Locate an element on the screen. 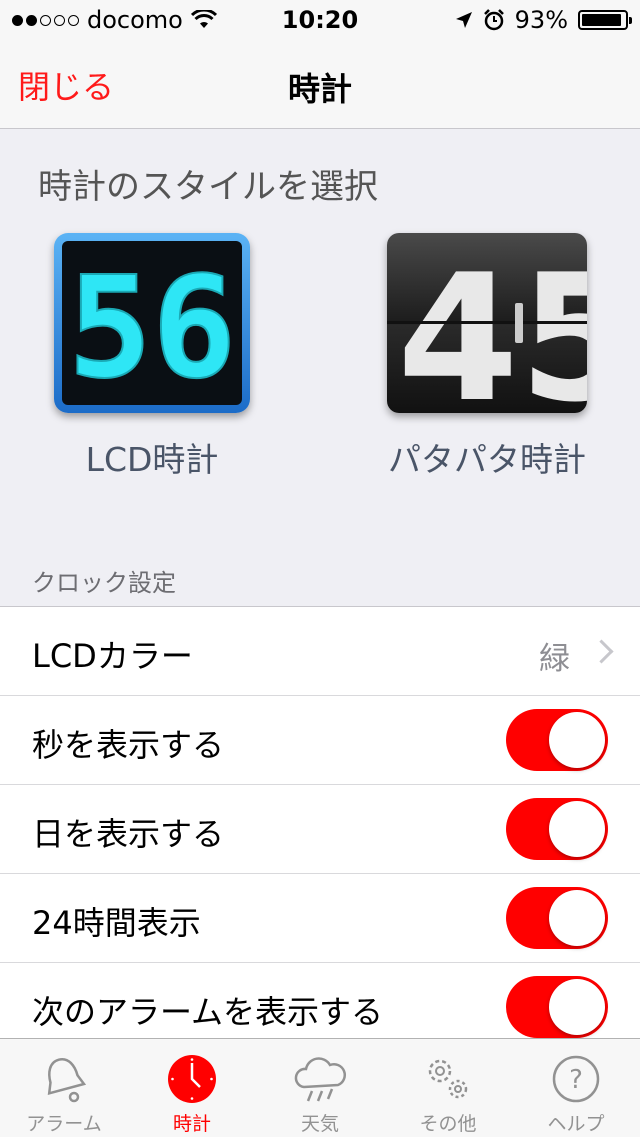  navigation-bar: 閉じる 時計 is located at coordinates (320, 84).